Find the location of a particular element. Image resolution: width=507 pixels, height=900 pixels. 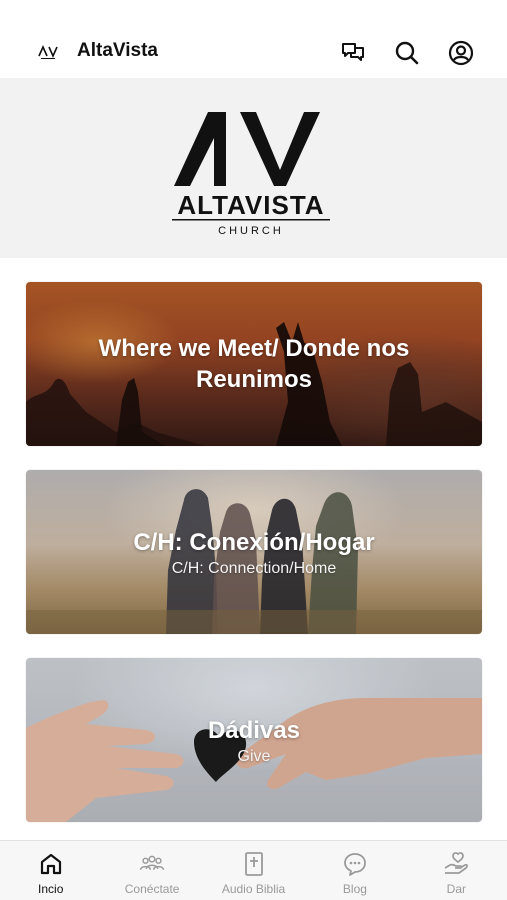

profile-icon is located at coordinates (461, 53).